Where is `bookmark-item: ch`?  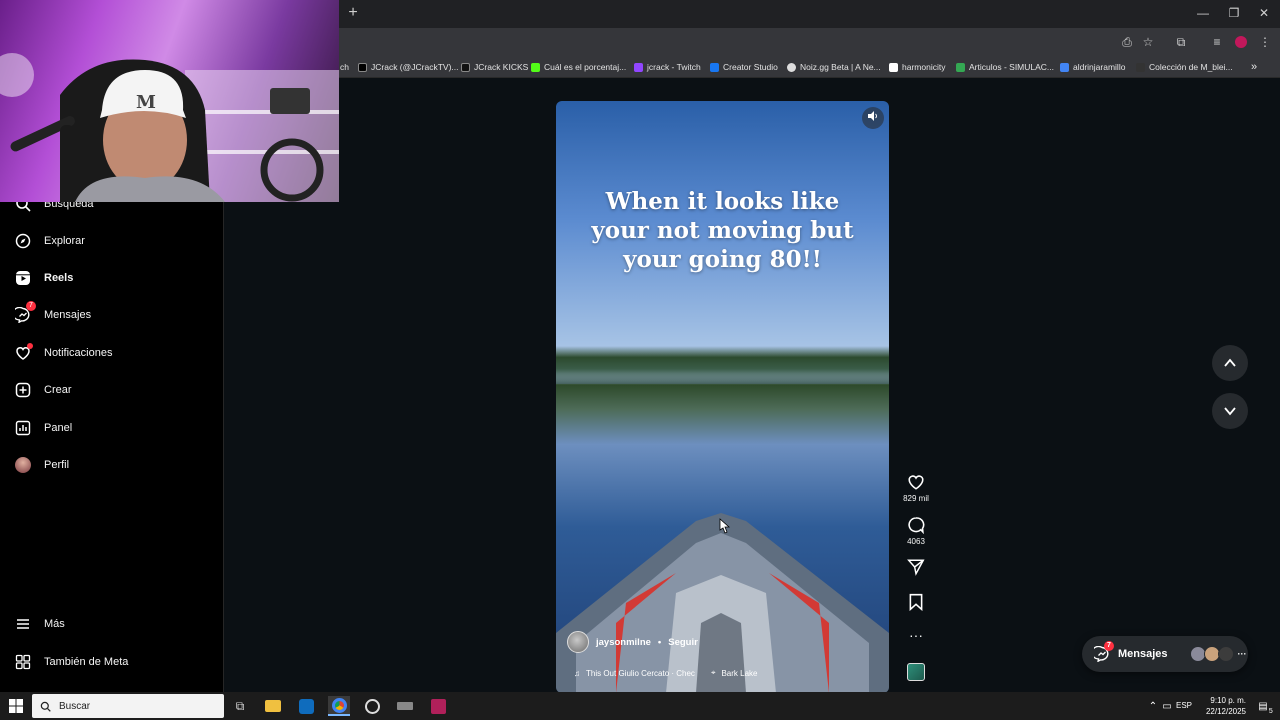
bookmark-item: ch is located at coordinates (344, 67).